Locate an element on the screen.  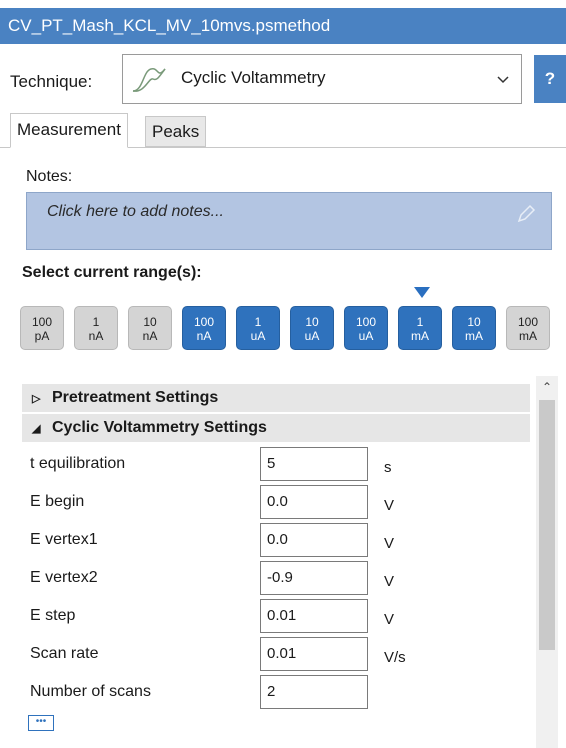
vertical-scrollbar: ⌃ is located at coordinates (547, 562).